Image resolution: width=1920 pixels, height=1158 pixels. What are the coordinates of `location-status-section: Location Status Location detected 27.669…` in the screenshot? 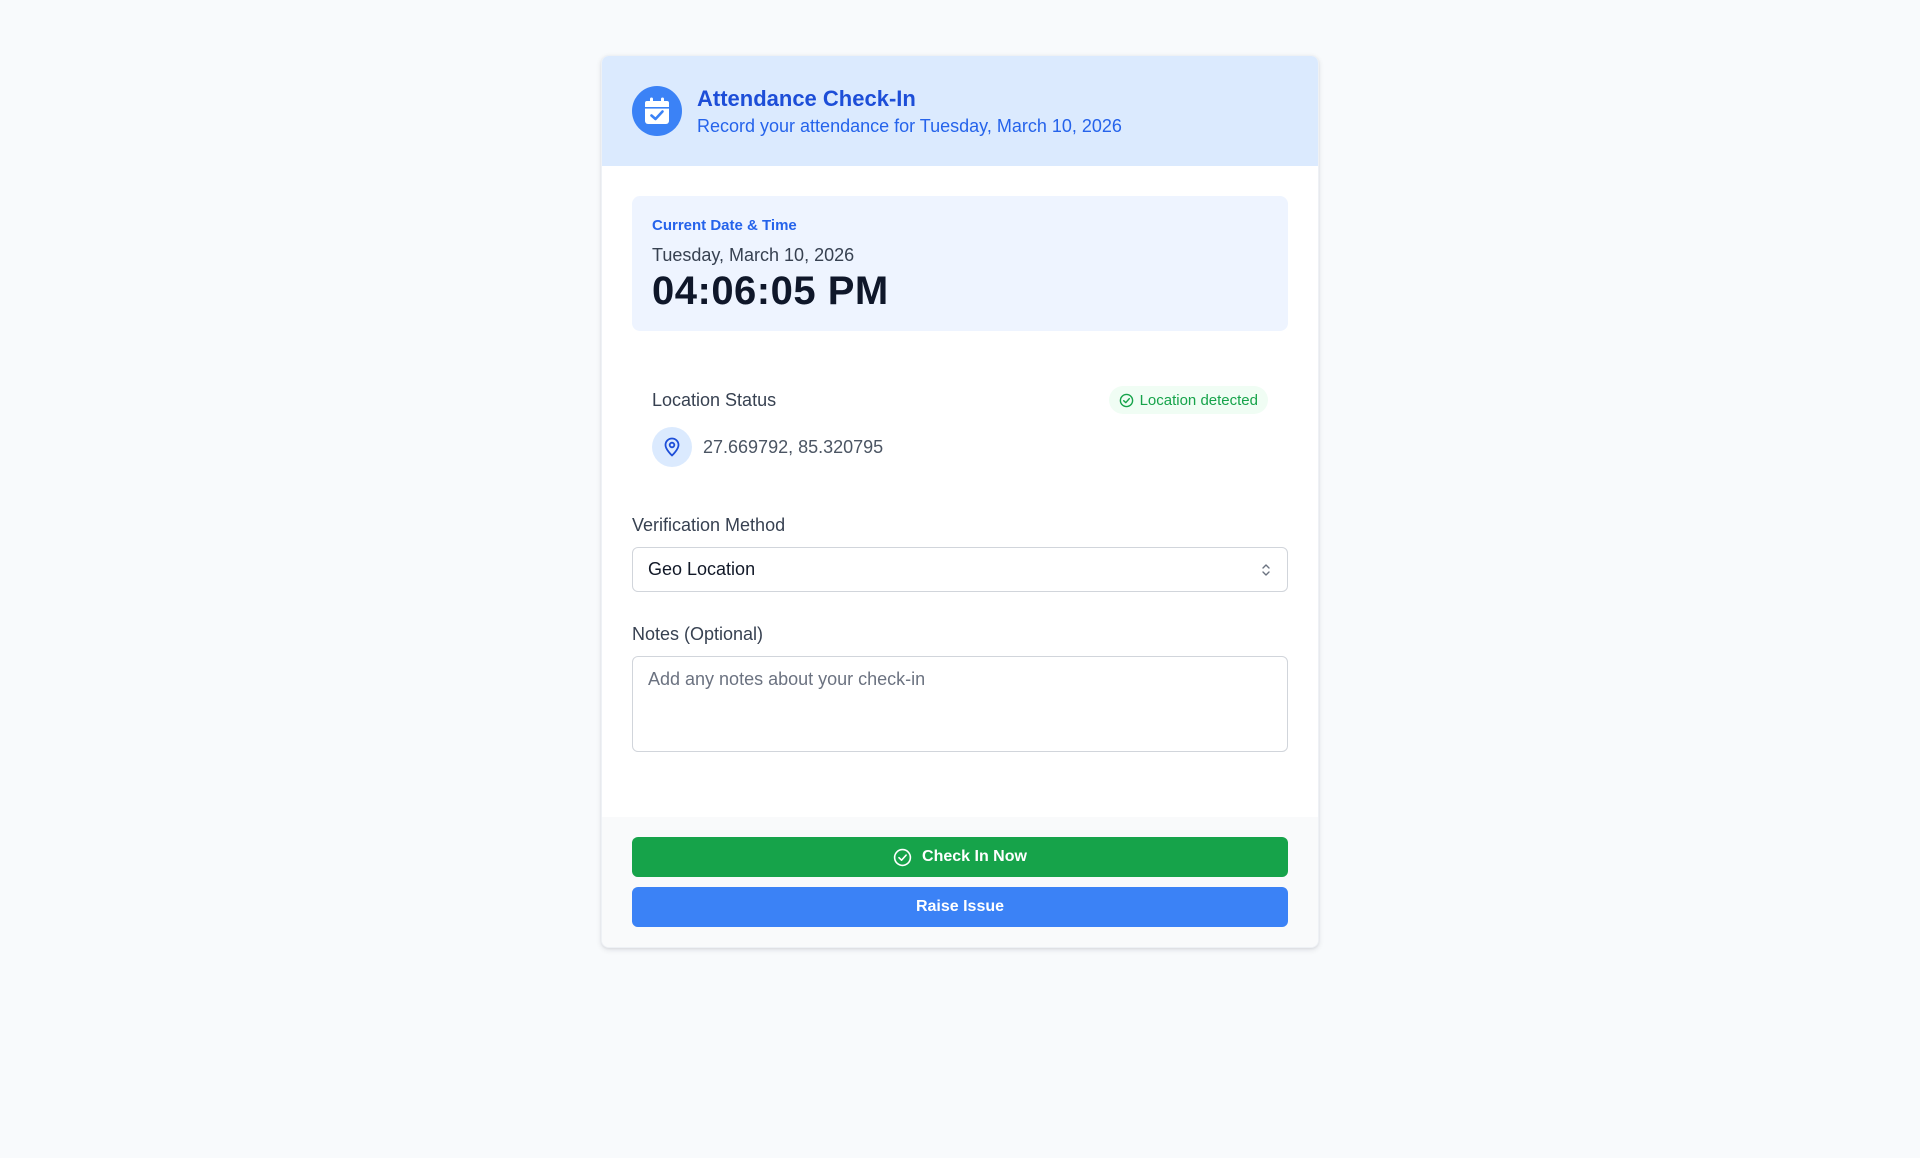 It's located at (960, 426).